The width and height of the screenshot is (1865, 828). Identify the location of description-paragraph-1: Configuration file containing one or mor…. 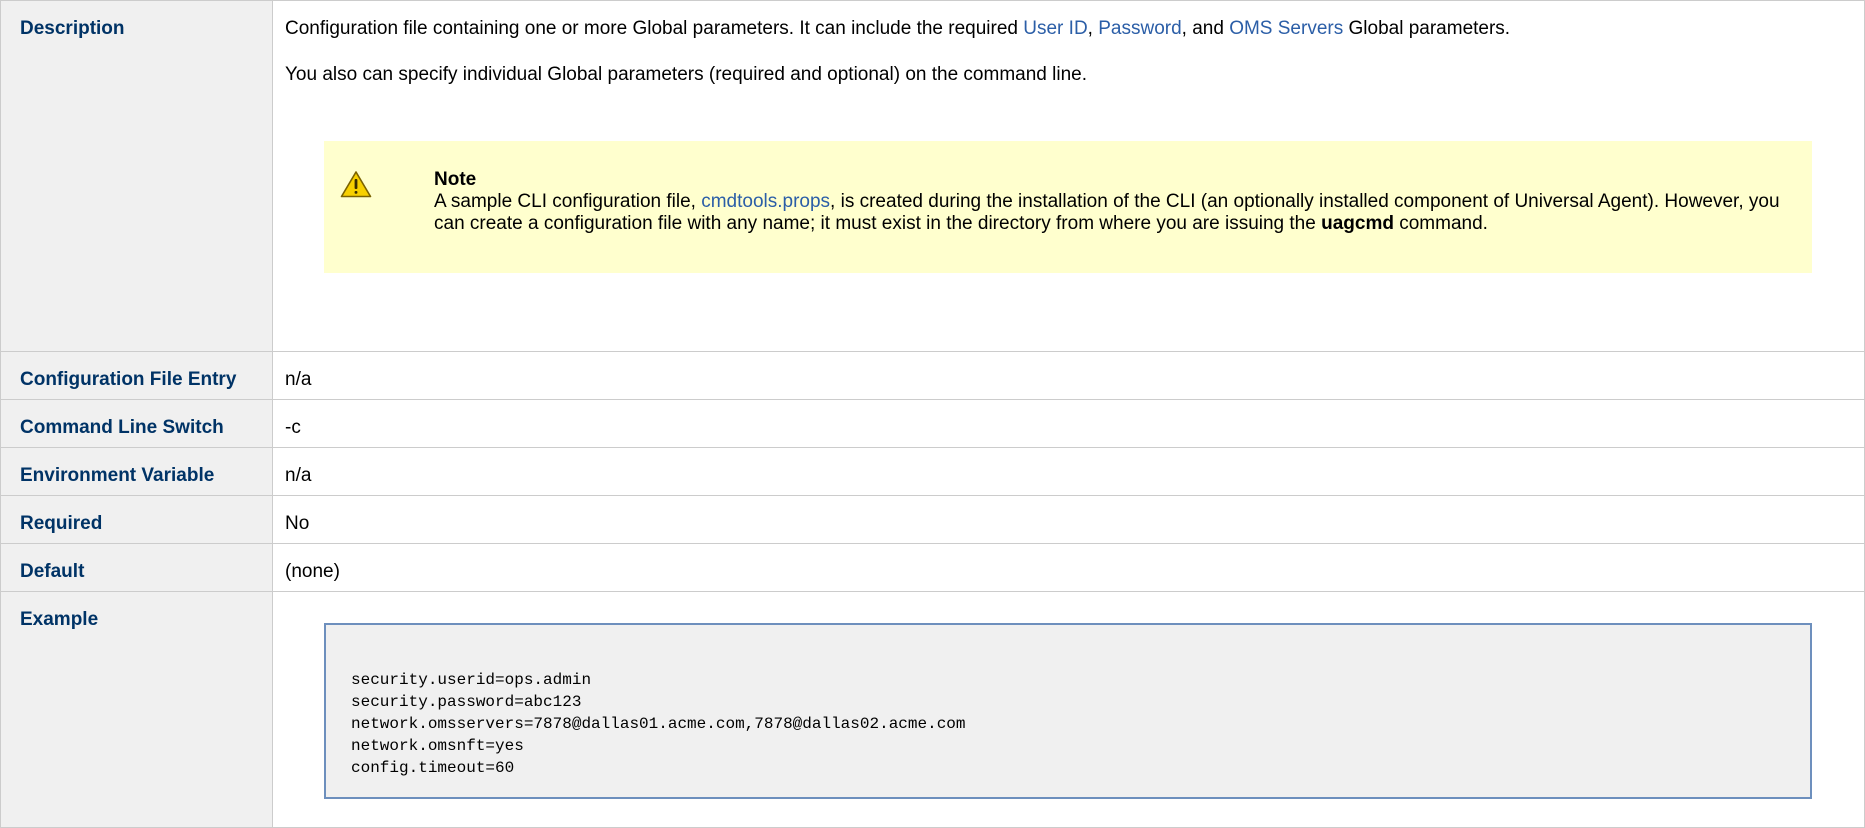
(1074, 29).